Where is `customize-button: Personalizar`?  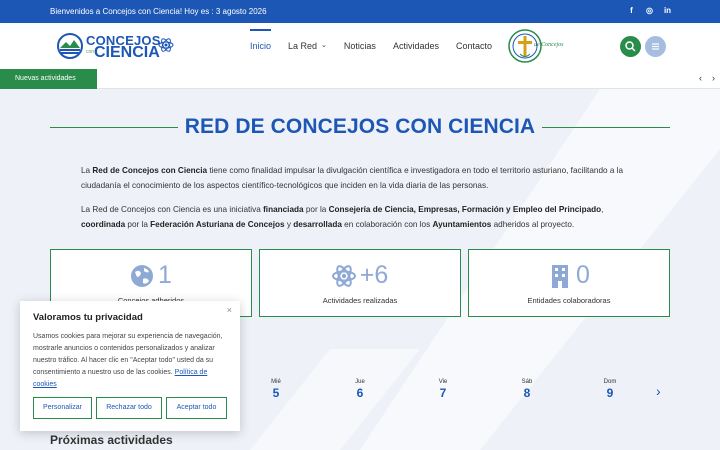
customize-button: Personalizar is located at coordinates (62, 408).